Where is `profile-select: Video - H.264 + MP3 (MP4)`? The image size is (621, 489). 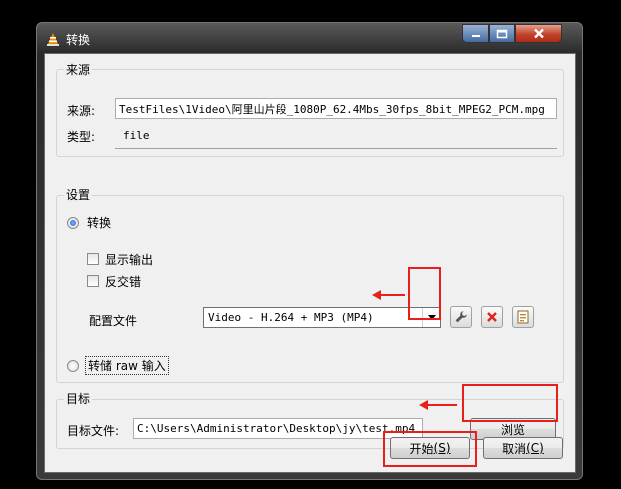 profile-select: Video - H.264 + MP3 (MP4) is located at coordinates (322, 317).